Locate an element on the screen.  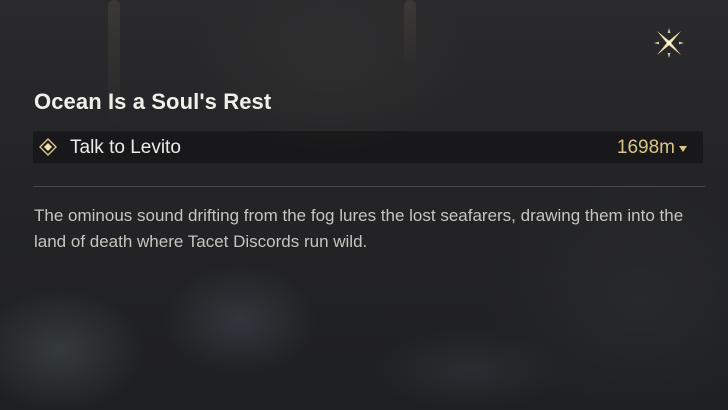
diamond-marker-icon is located at coordinates (48, 147).